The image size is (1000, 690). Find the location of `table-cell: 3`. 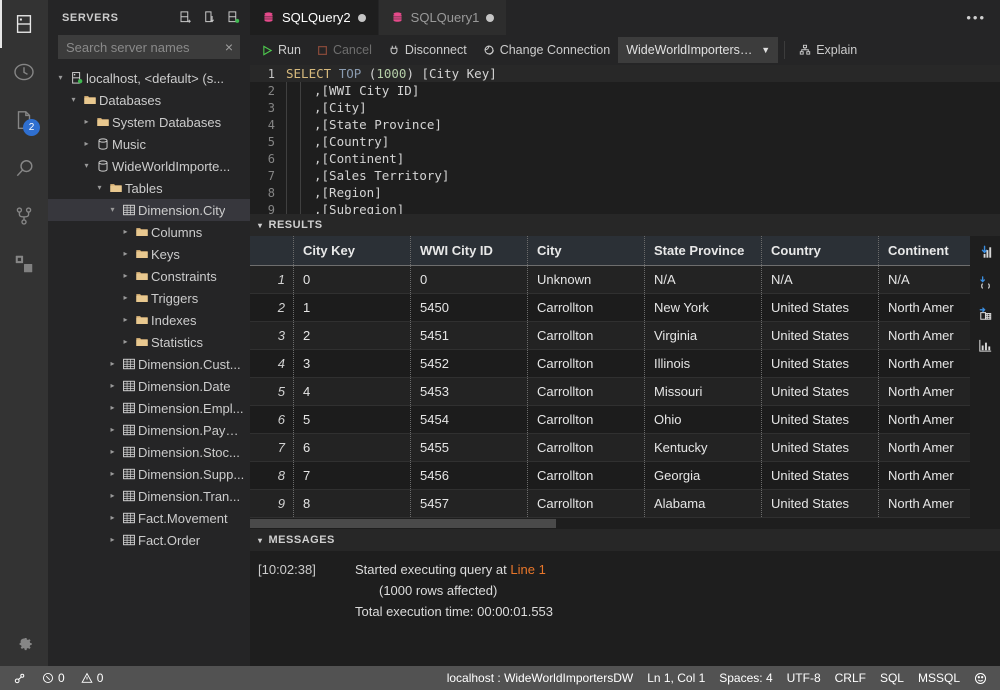

table-cell: 3 is located at coordinates (352, 363).